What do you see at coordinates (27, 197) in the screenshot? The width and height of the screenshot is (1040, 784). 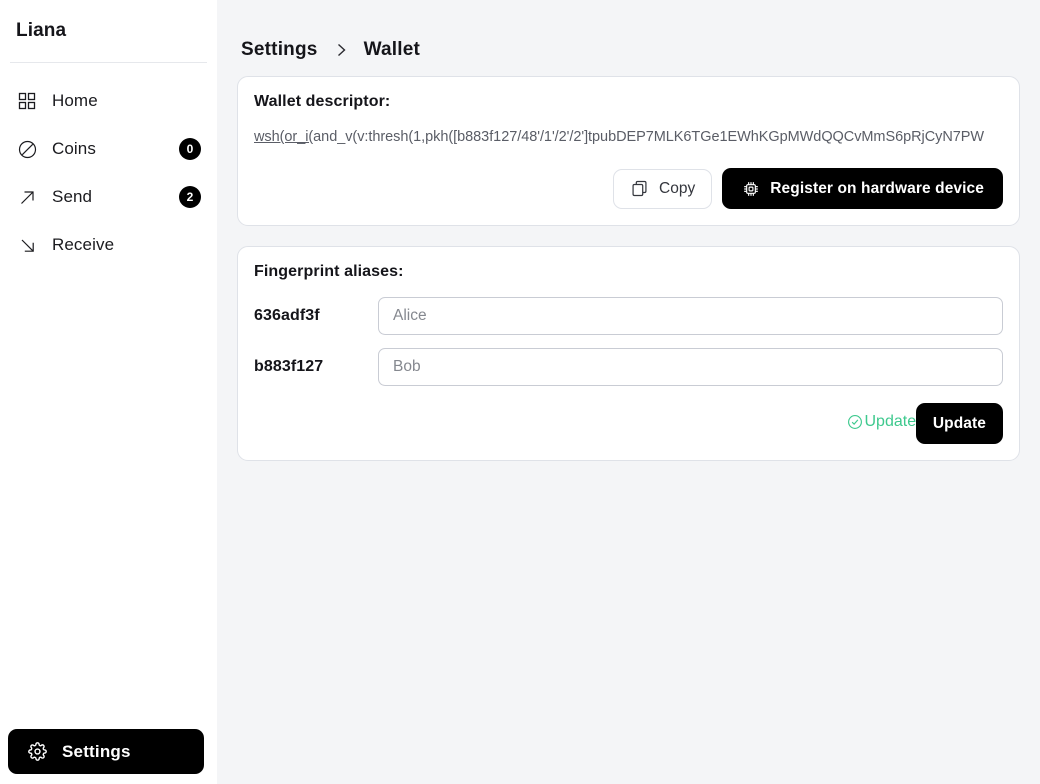 I see `arrow-up-right-icon` at bounding box center [27, 197].